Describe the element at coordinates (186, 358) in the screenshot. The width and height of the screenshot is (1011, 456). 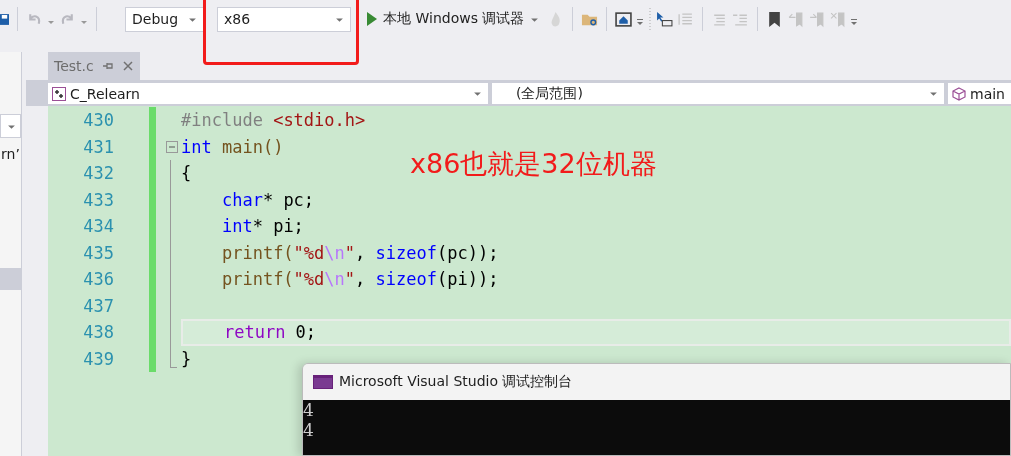
I see `code-line: }` at that location.